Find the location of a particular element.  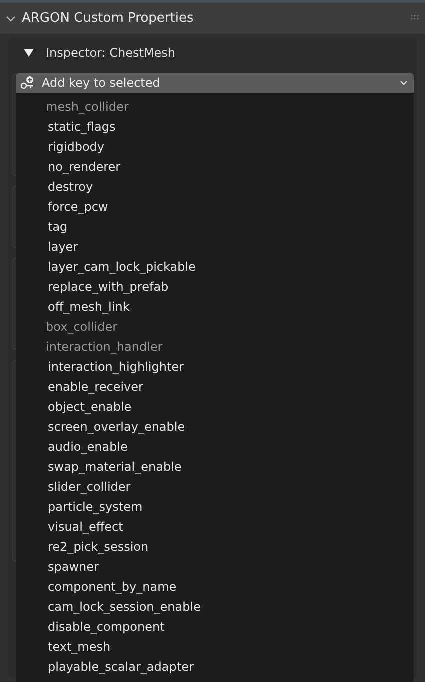

menu-item: re2_pick_session is located at coordinates (98, 547).